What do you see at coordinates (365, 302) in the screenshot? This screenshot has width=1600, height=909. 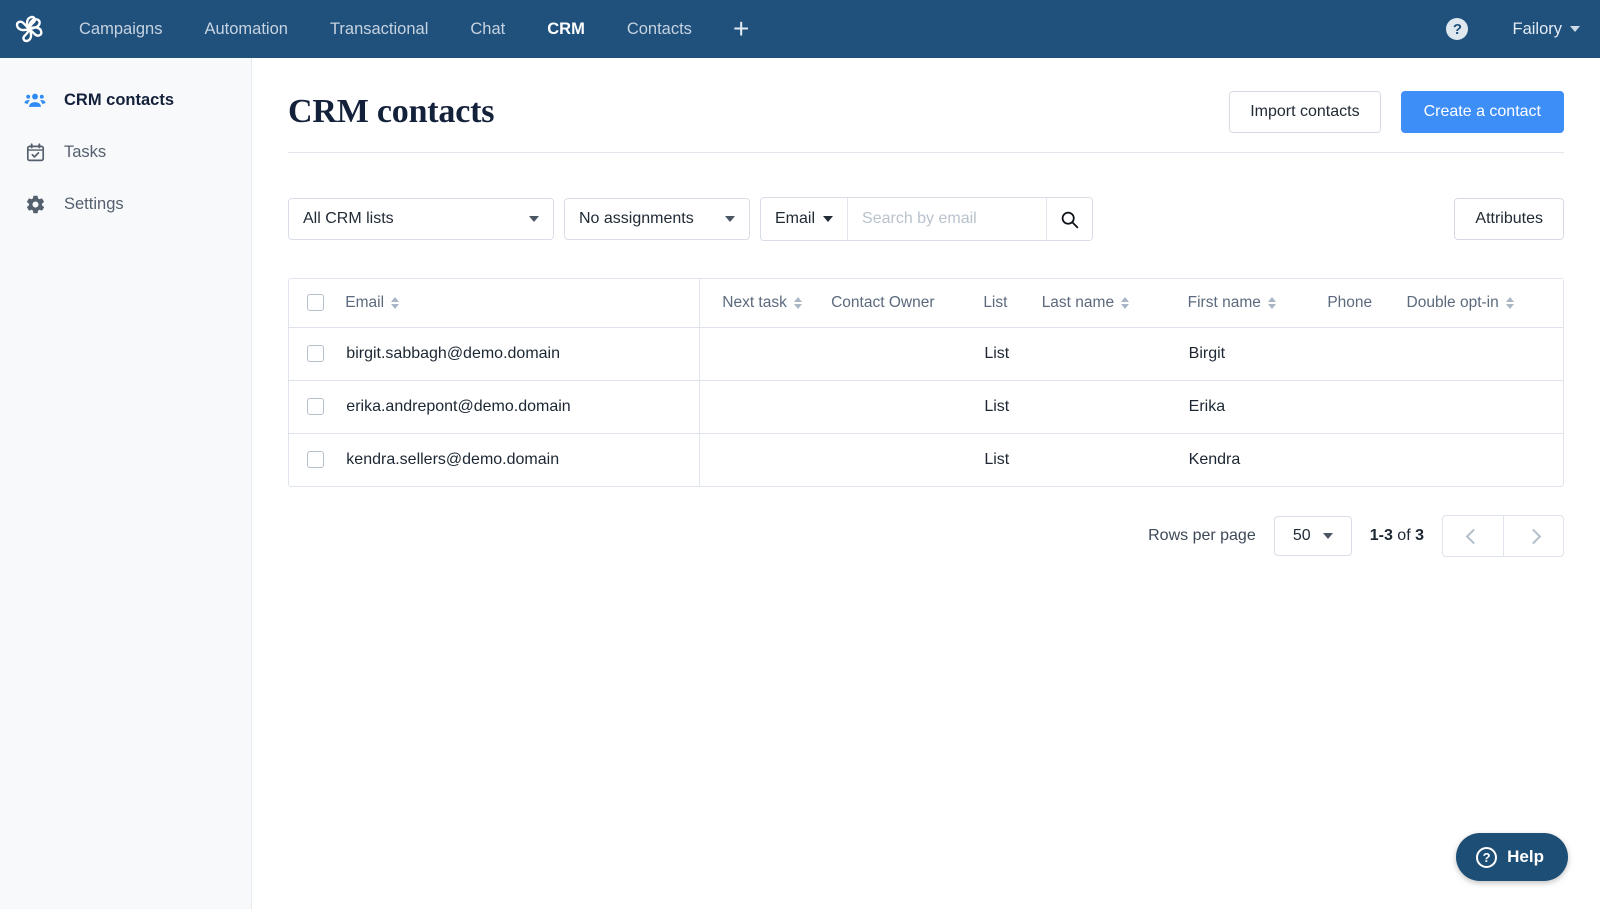 I see `column-label: Email` at bounding box center [365, 302].